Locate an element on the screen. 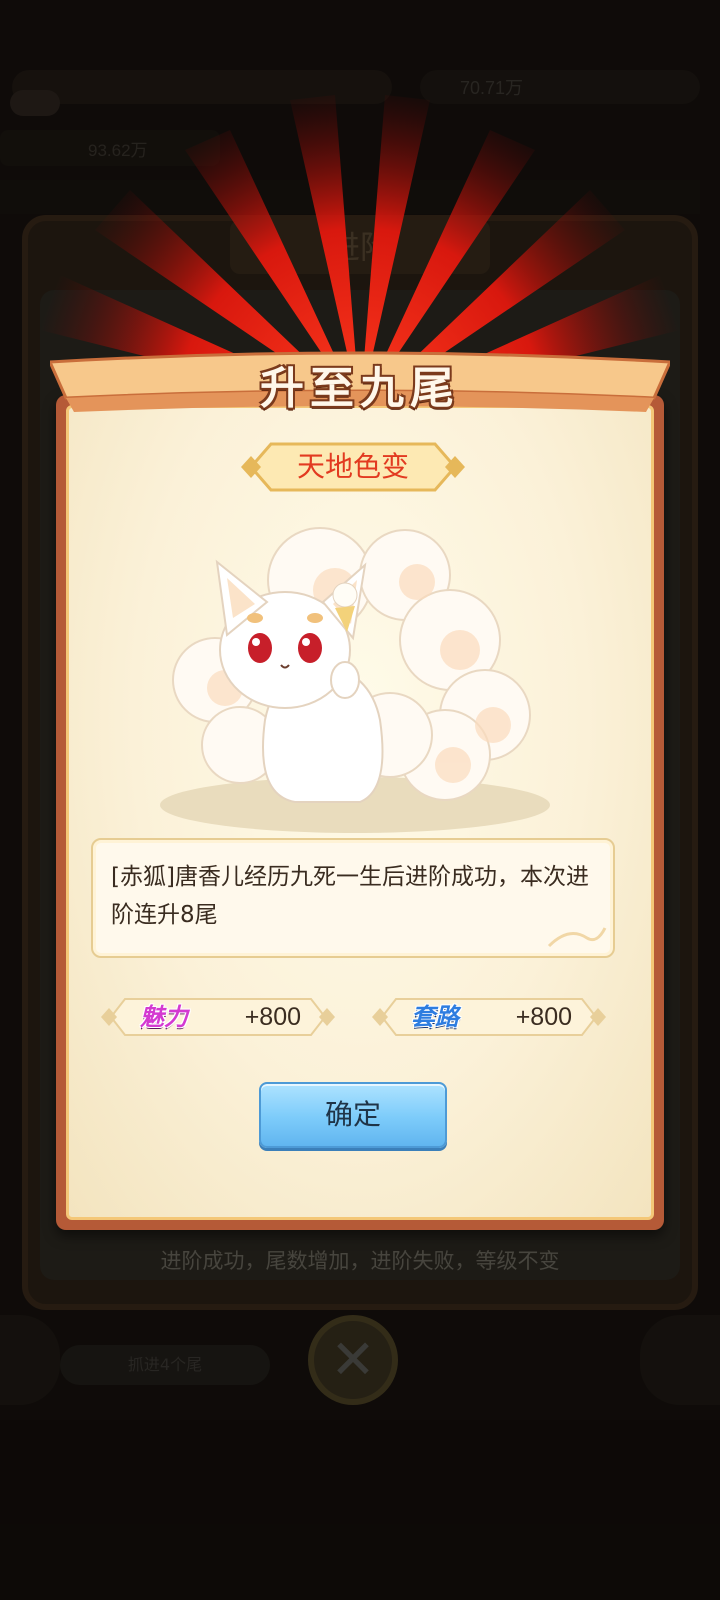 Image resolution: width=720 pixels, height=1600 pixels. trick-label: 套路 is located at coordinates (435, 1016).